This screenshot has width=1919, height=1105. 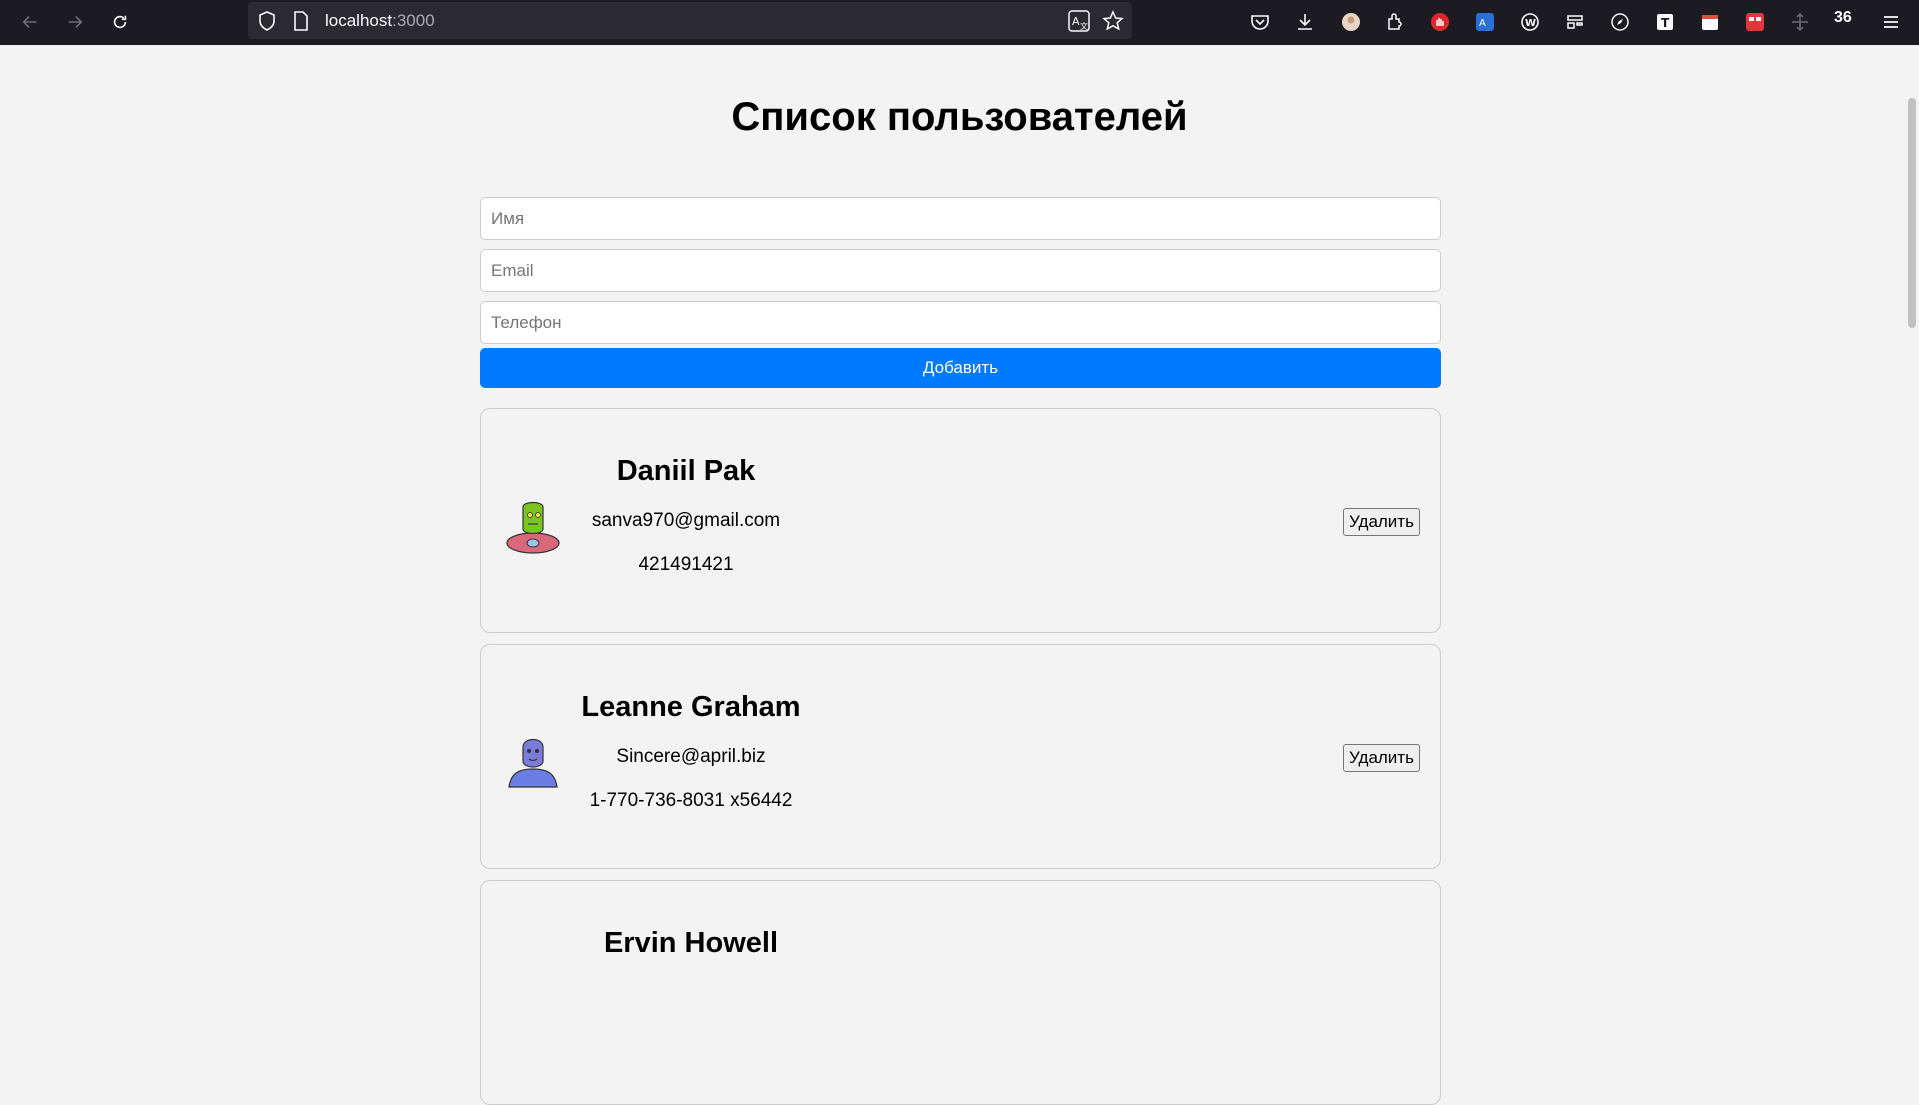 I want to click on wappalyzer-icon: W, so click(x=1530, y=22).